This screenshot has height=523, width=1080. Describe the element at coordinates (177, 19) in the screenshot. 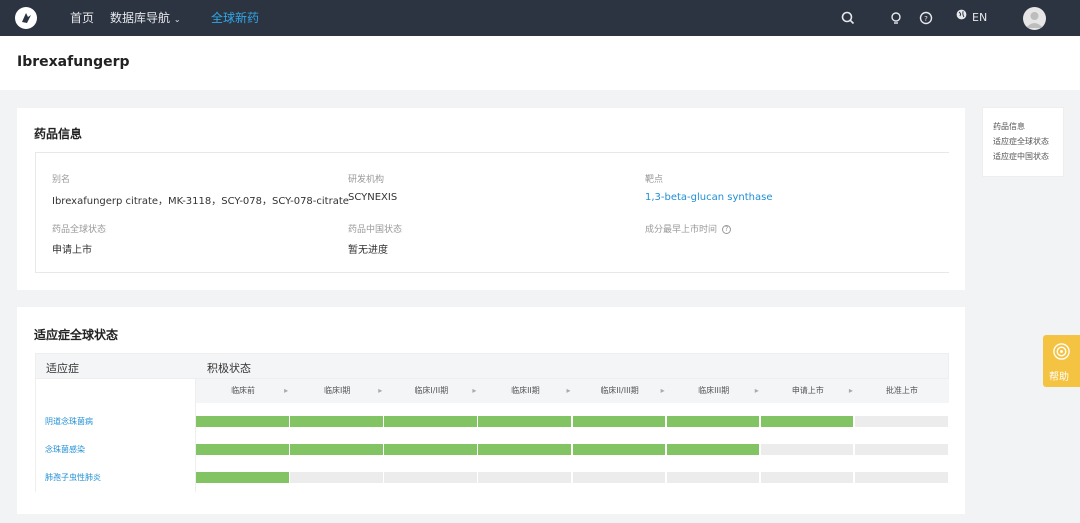

I see `chevron-down-icon: ⌄` at that location.